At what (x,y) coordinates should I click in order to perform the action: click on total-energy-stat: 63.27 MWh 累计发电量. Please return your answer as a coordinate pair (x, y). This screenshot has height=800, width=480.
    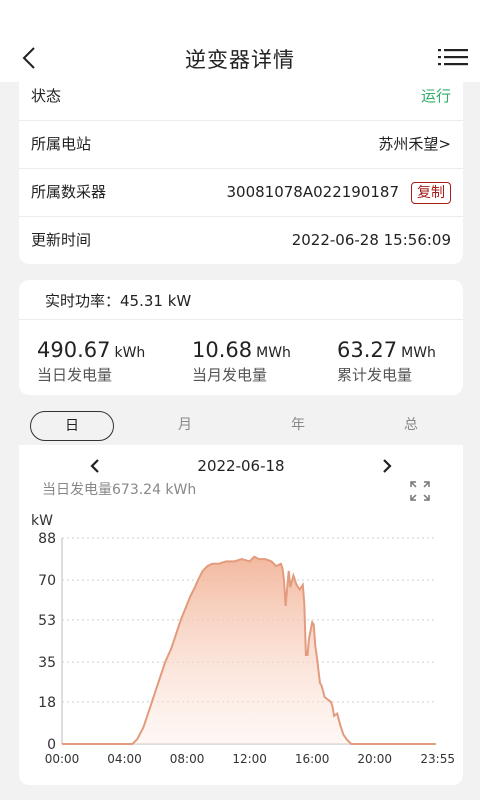
    Looking at the image, I should click on (386, 361).